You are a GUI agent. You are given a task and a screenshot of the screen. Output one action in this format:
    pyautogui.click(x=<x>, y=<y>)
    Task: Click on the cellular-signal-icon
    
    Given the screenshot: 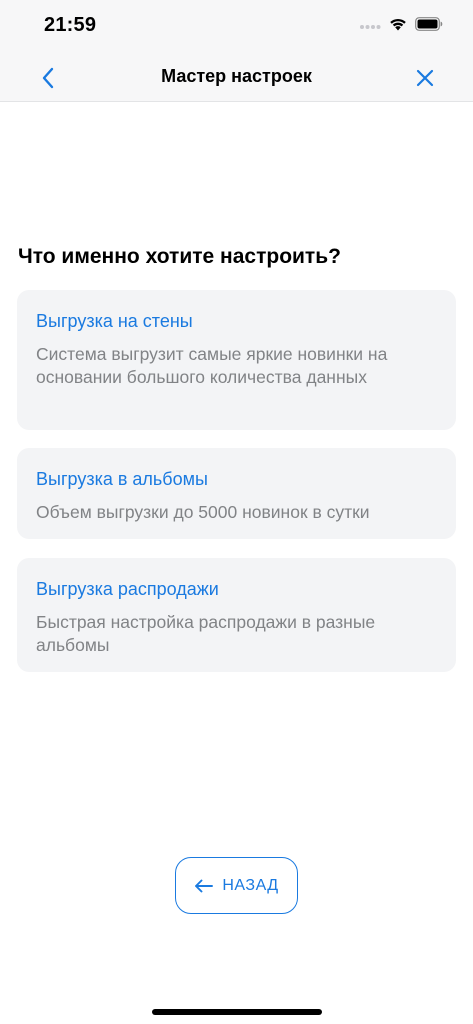 What is the action you would take?
    pyautogui.click(x=370, y=26)
    